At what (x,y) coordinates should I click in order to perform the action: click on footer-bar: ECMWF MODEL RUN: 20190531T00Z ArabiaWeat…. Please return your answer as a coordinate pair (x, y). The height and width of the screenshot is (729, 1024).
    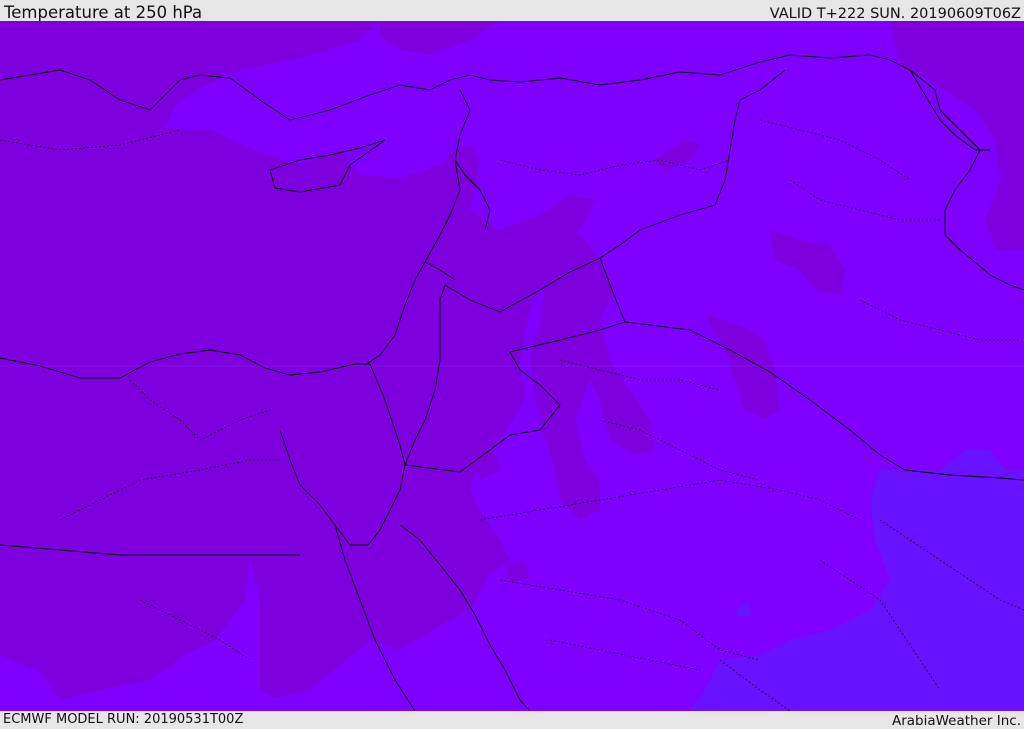
    Looking at the image, I should click on (512, 720).